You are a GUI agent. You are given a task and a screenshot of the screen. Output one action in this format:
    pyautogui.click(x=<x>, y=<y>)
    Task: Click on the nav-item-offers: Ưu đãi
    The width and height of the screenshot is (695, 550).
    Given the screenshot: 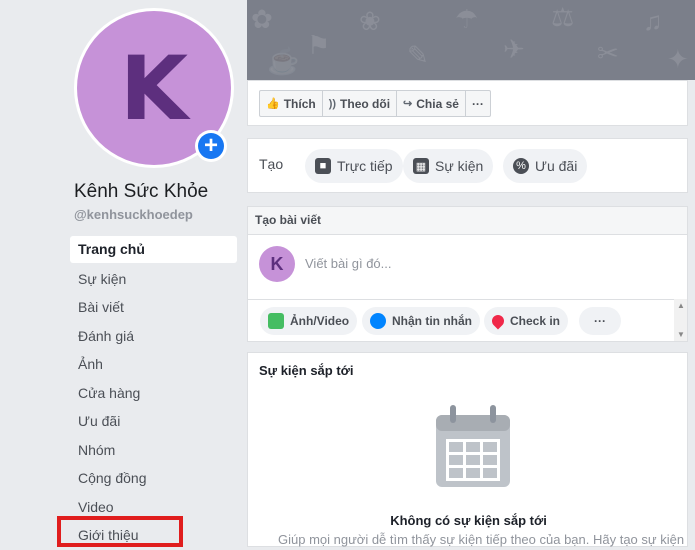 What is the action you would take?
    pyautogui.click(x=153, y=421)
    